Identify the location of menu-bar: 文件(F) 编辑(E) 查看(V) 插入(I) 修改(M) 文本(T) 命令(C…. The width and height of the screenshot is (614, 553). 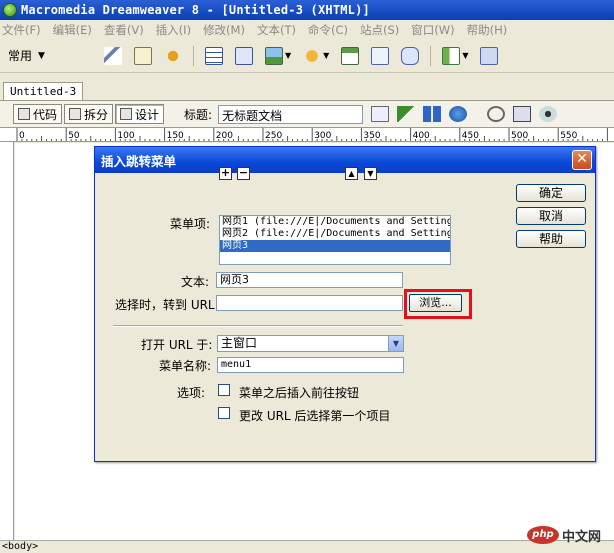
(307, 29).